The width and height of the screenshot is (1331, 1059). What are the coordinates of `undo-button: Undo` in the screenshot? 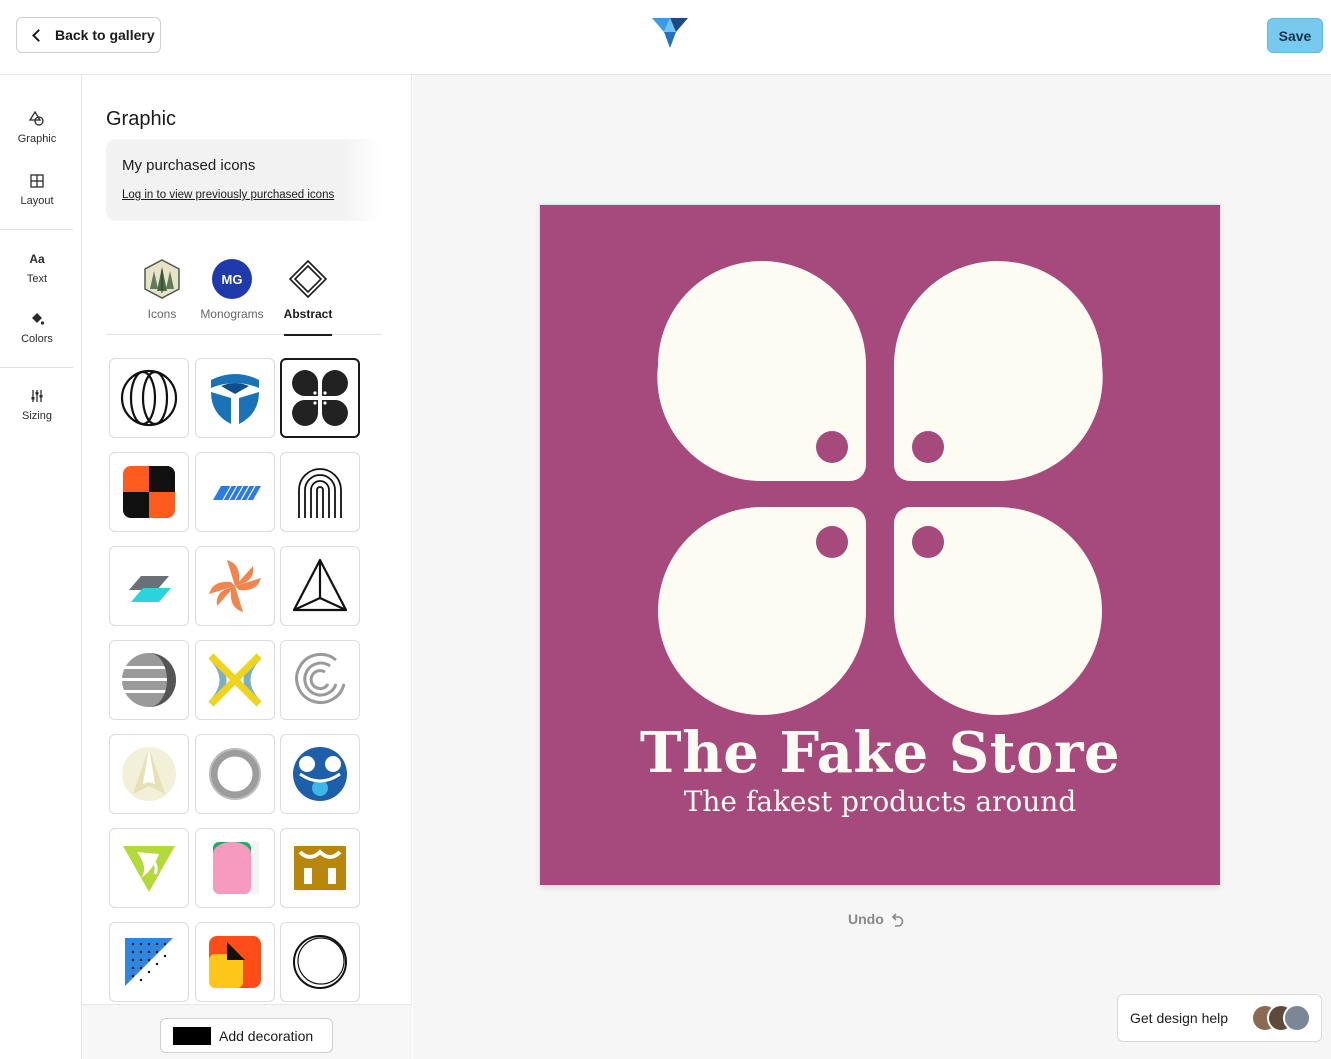 It's located at (877, 919).